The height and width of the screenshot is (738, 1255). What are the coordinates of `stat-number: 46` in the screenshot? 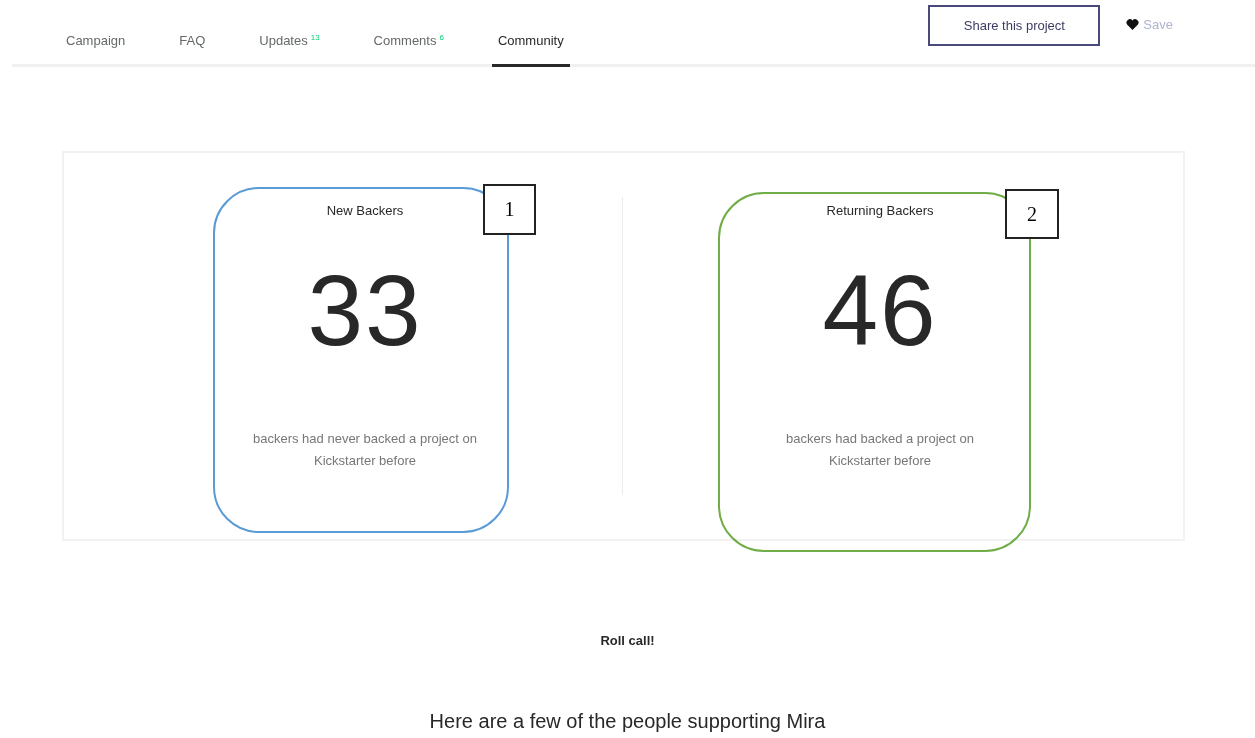 It's located at (880, 310).